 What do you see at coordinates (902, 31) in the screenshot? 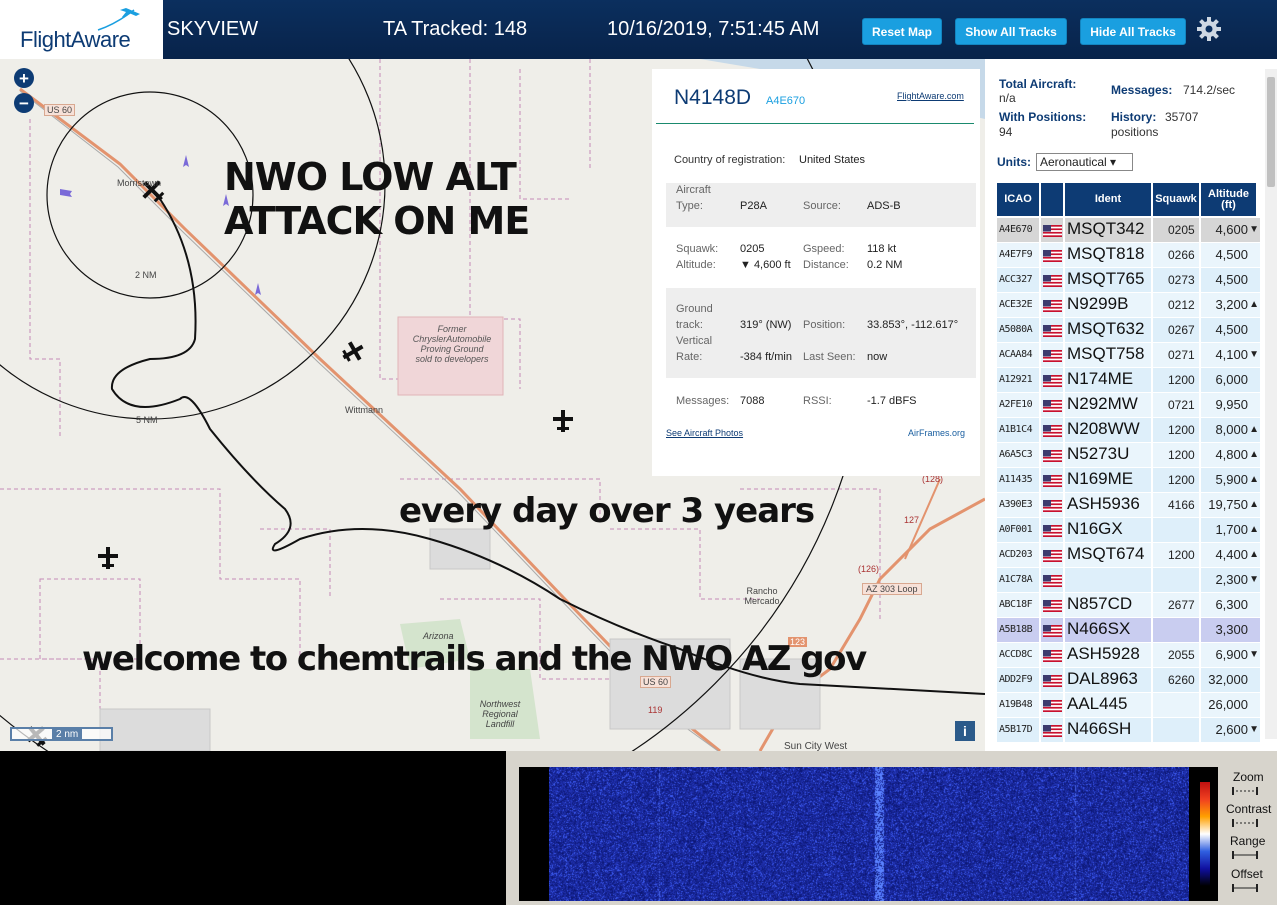
I see `reset-map-button: Reset Map` at bounding box center [902, 31].